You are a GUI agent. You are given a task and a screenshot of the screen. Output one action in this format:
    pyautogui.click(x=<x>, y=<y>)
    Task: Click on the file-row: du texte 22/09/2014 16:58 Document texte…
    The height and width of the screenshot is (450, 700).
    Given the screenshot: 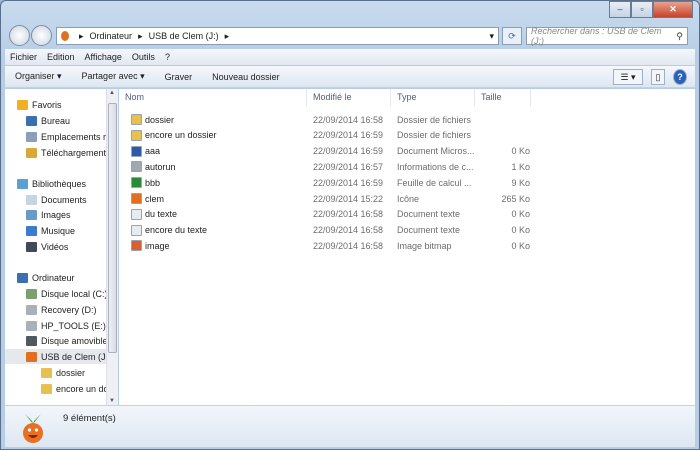 What is the action you would take?
    pyautogui.click(x=330, y=214)
    